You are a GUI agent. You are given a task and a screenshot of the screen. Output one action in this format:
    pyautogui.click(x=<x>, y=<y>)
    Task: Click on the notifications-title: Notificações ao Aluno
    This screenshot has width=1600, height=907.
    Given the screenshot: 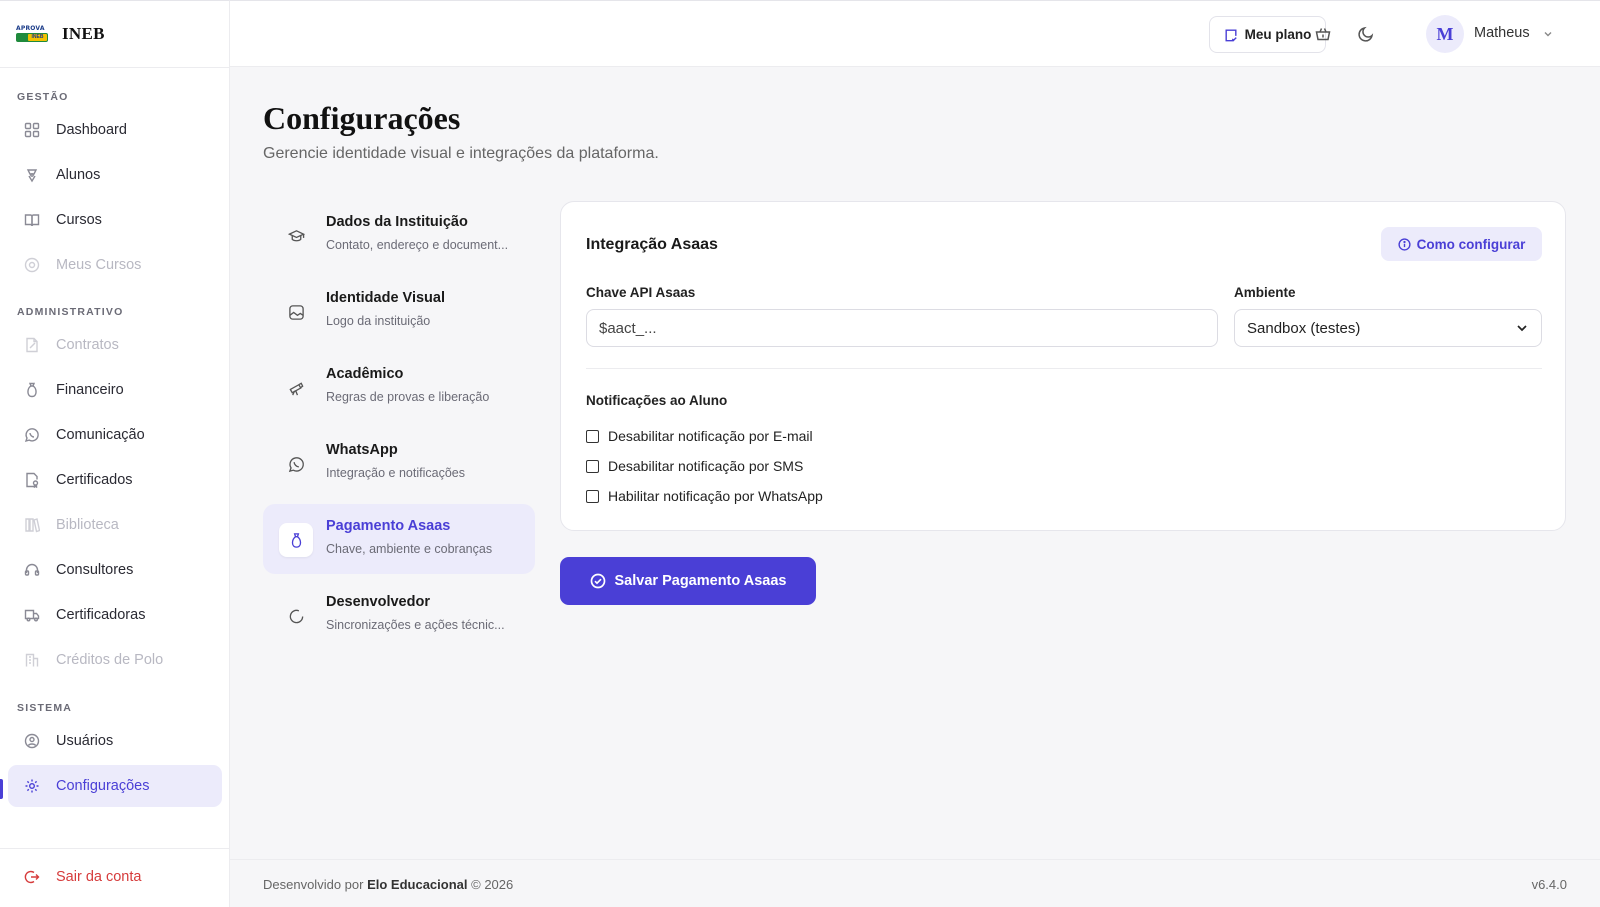 What is the action you would take?
    pyautogui.click(x=657, y=400)
    